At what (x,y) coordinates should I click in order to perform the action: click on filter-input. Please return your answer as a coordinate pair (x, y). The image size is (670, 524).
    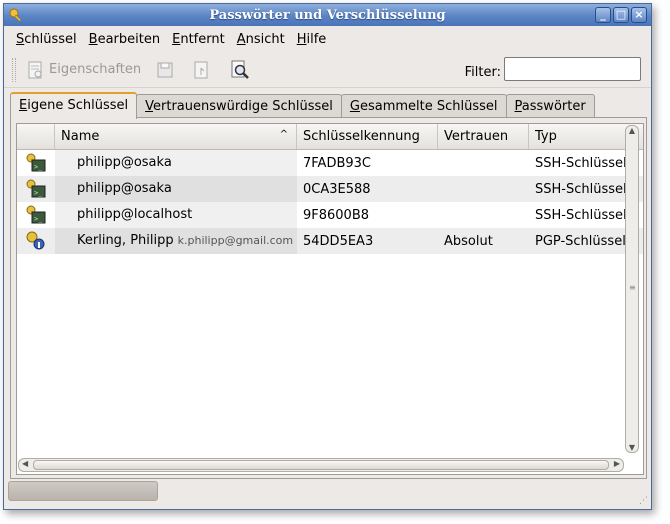
    Looking at the image, I should click on (572, 69).